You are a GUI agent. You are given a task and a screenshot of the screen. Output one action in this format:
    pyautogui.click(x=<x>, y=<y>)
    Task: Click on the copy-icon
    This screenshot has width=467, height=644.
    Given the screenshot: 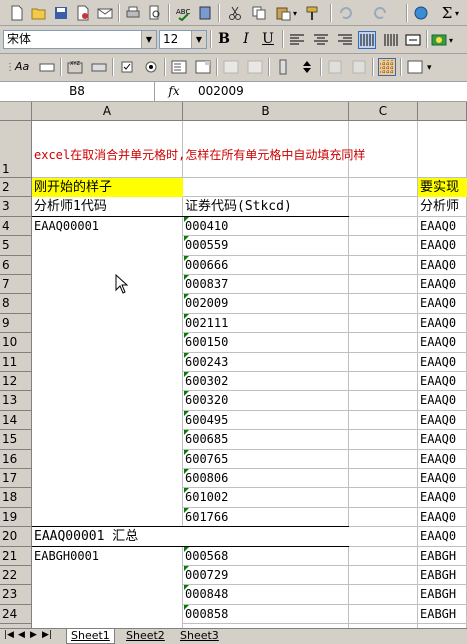 What is the action you would take?
    pyautogui.click(x=259, y=13)
    